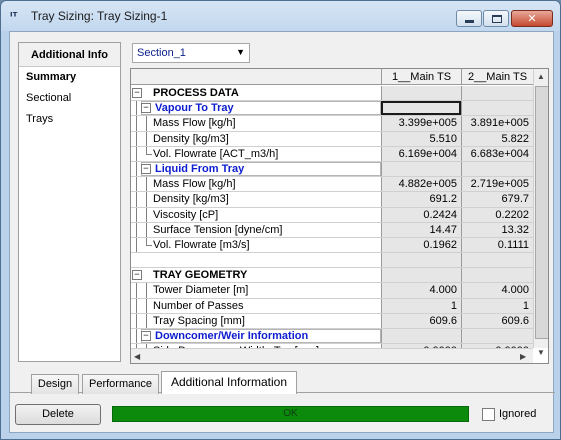 This screenshot has width=561, height=440. What do you see at coordinates (69, 202) in the screenshot?
I see `additional-info-panel: Additional Info Summary Sectional Trays` at bounding box center [69, 202].